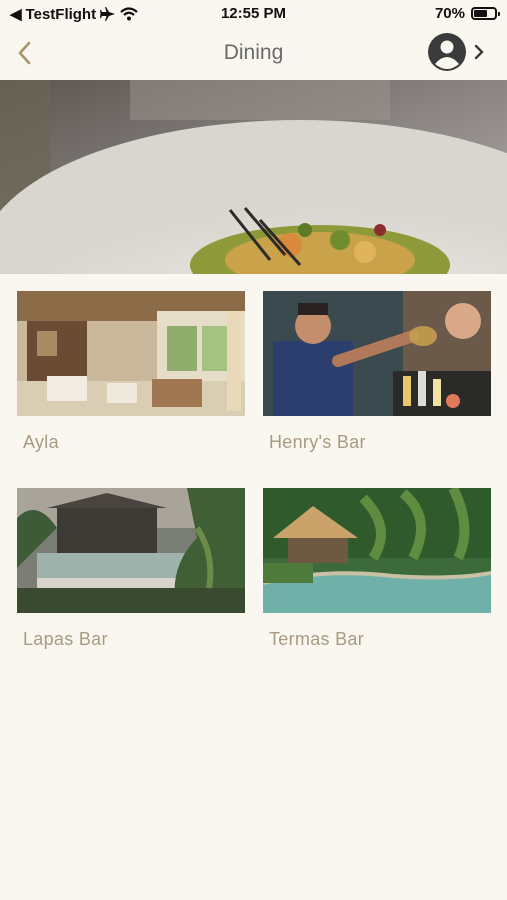 The image size is (507, 900). I want to click on user-avatar-icon, so click(447, 52).